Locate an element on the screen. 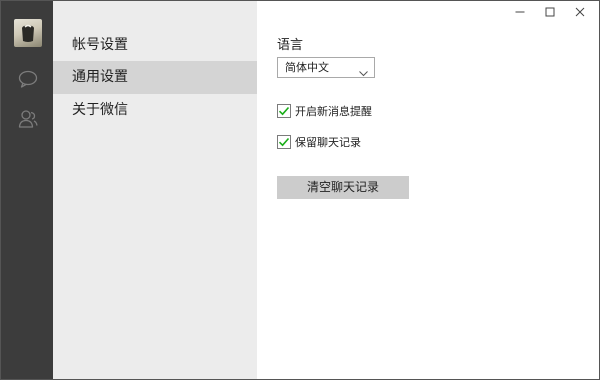 This screenshot has height=380, width=600. new-message-alert-checkbox is located at coordinates (284, 111).